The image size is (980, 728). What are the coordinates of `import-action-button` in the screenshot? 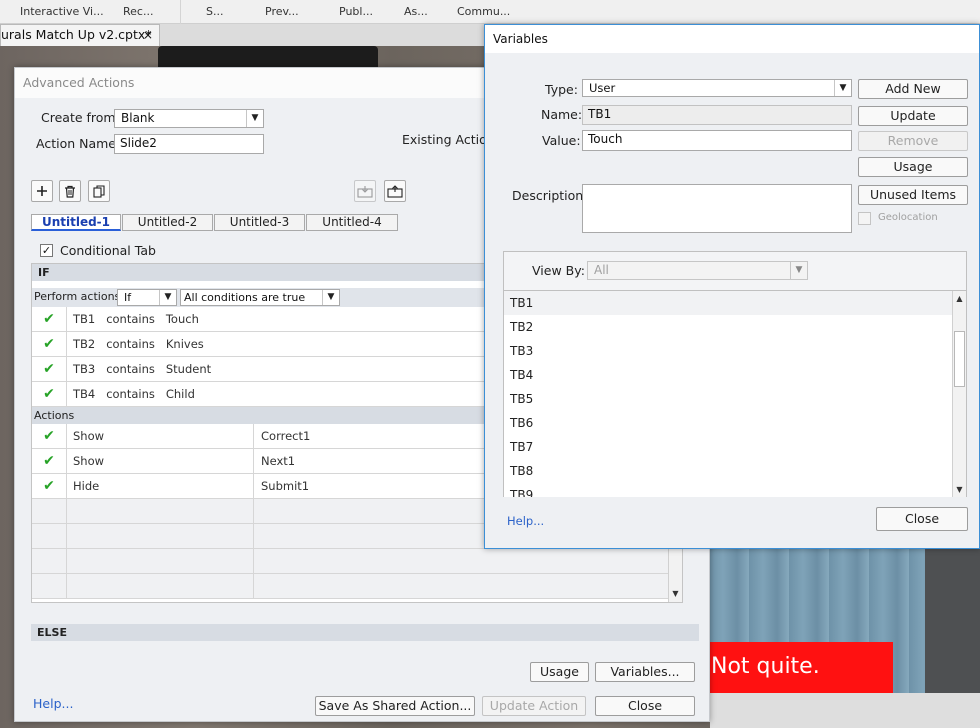 It's located at (365, 191).